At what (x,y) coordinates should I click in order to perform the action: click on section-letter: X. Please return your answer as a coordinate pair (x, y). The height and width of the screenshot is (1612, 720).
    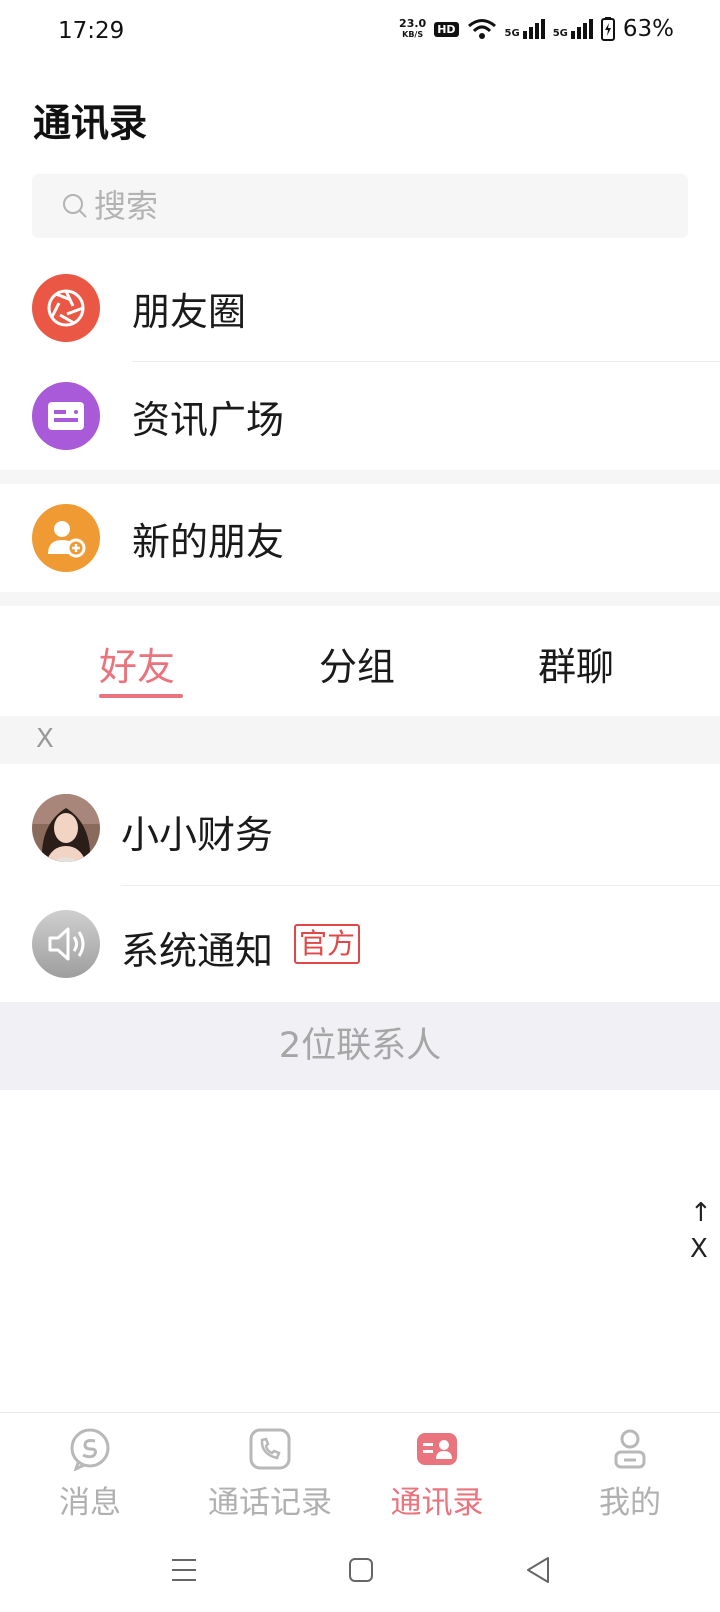
    Looking at the image, I should click on (45, 739).